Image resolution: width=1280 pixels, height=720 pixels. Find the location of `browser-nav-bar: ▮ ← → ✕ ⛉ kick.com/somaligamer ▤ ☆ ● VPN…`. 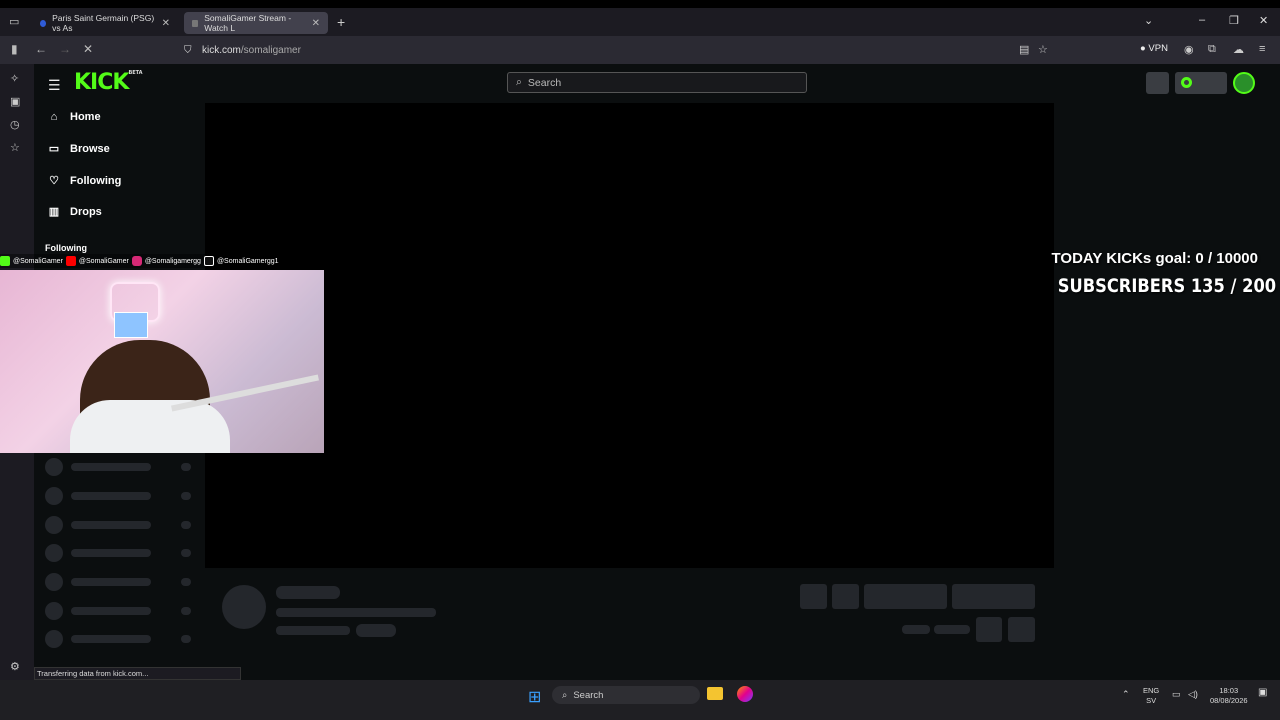

browser-nav-bar: ▮ ← → ✕ ⛉ kick.com/somaligamer ▤ ☆ ● VPN… is located at coordinates (640, 50).